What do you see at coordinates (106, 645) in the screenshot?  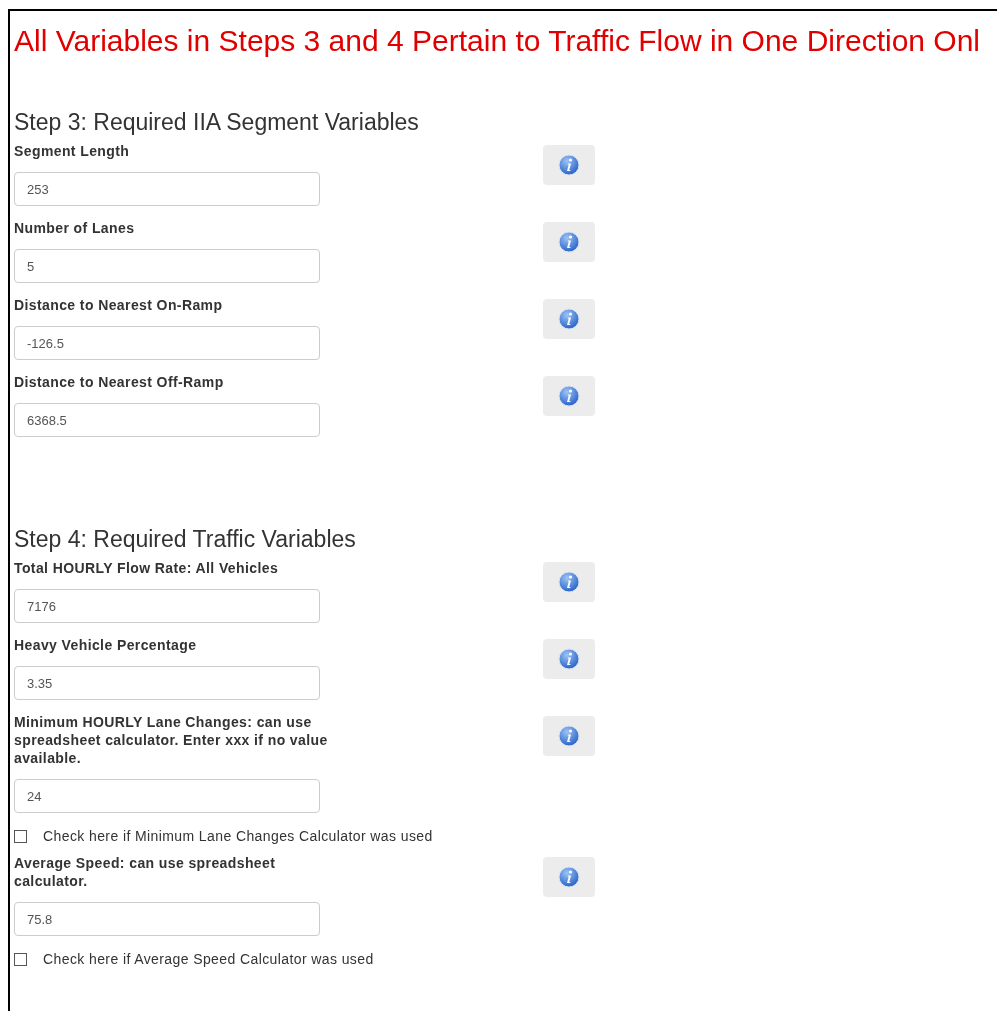 I see `field-label: Heavy Vehicle Percentage` at bounding box center [106, 645].